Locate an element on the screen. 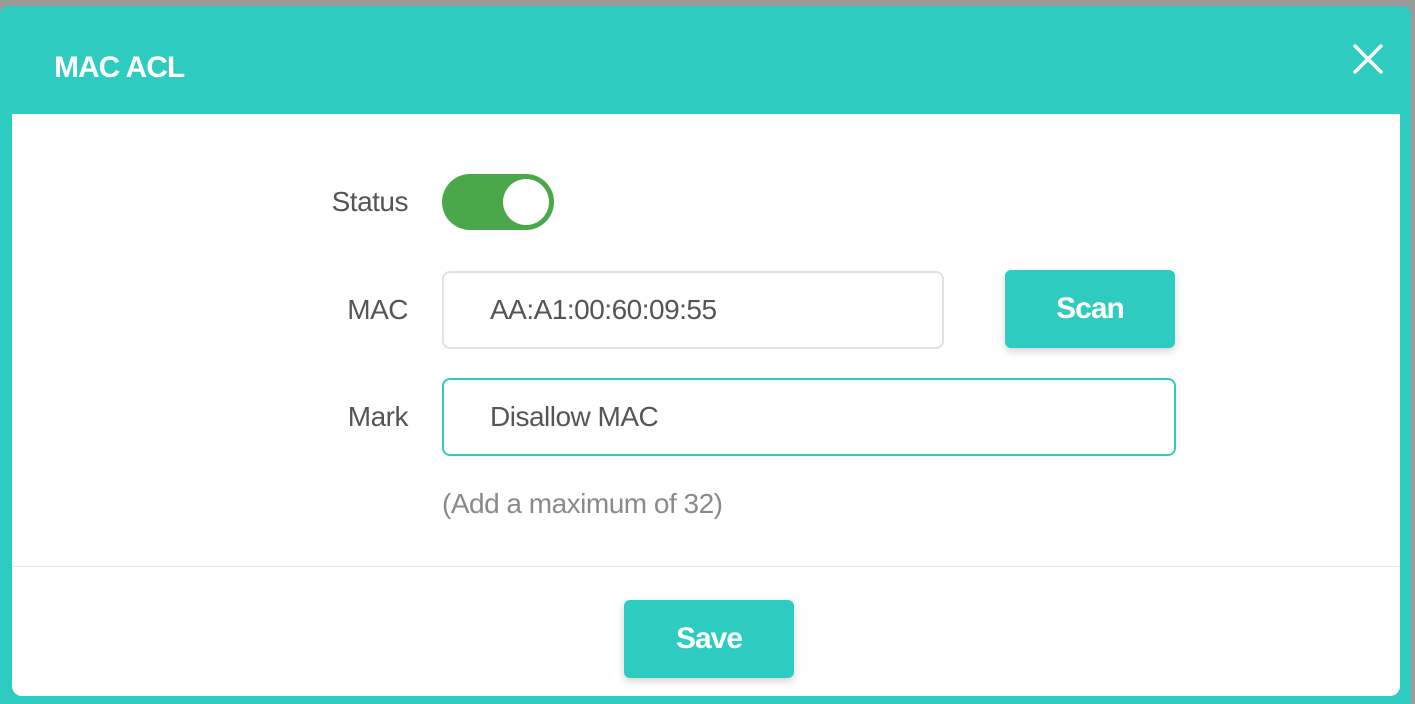  status-label: Status is located at coordinates (370, 201).